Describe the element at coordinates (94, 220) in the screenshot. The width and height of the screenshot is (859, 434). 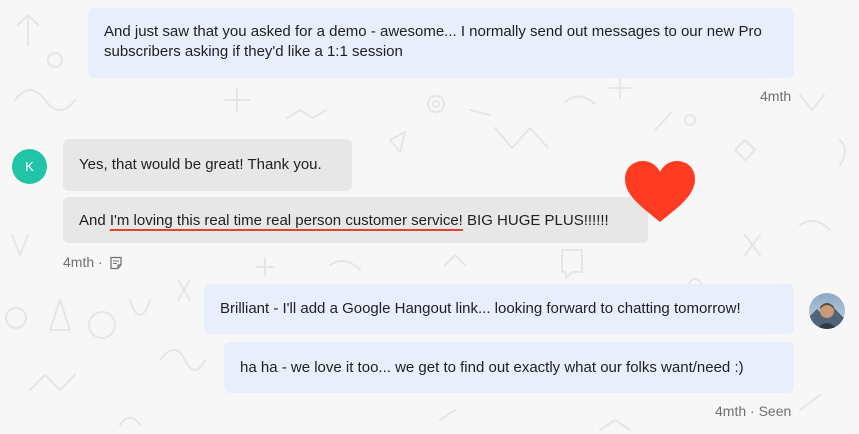
I see `message-text-prefix: And` at that location.